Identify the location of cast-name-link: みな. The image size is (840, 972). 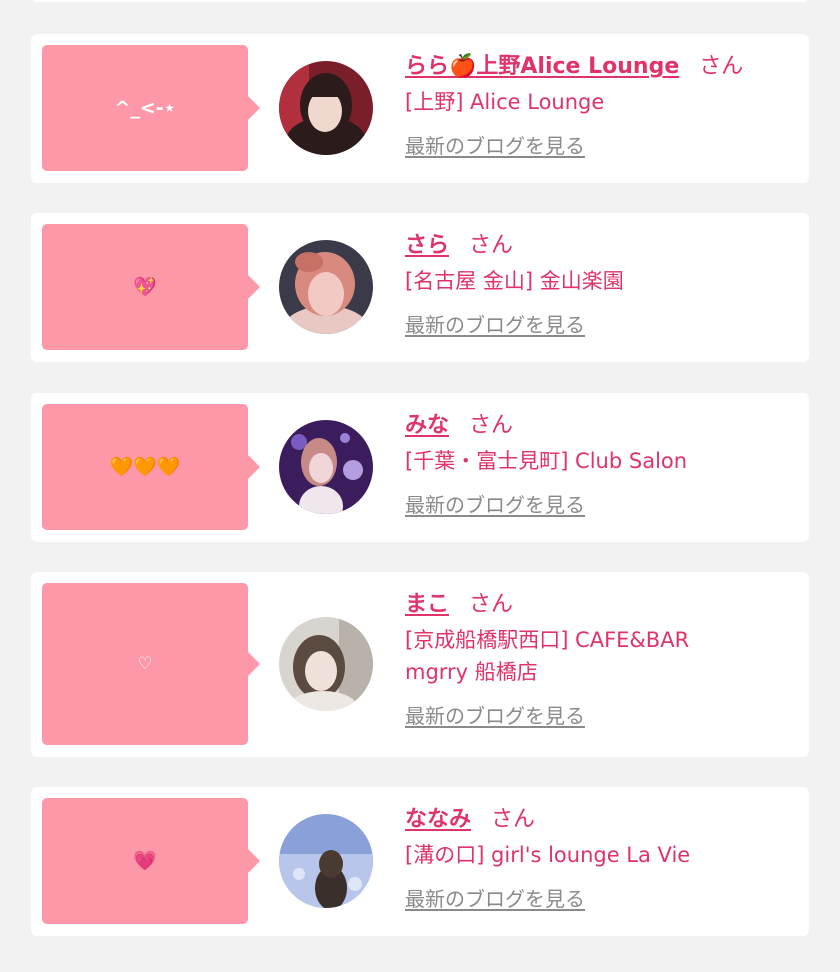
(427, 423).